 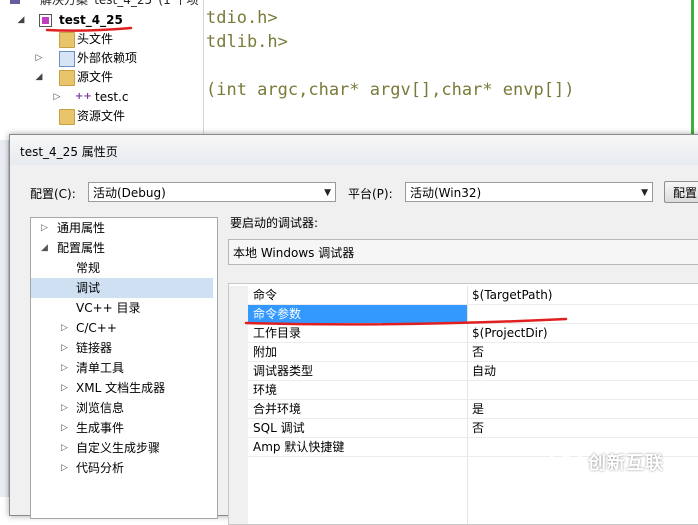 I want to click on dependency-icon, so click(x=67, y=59).